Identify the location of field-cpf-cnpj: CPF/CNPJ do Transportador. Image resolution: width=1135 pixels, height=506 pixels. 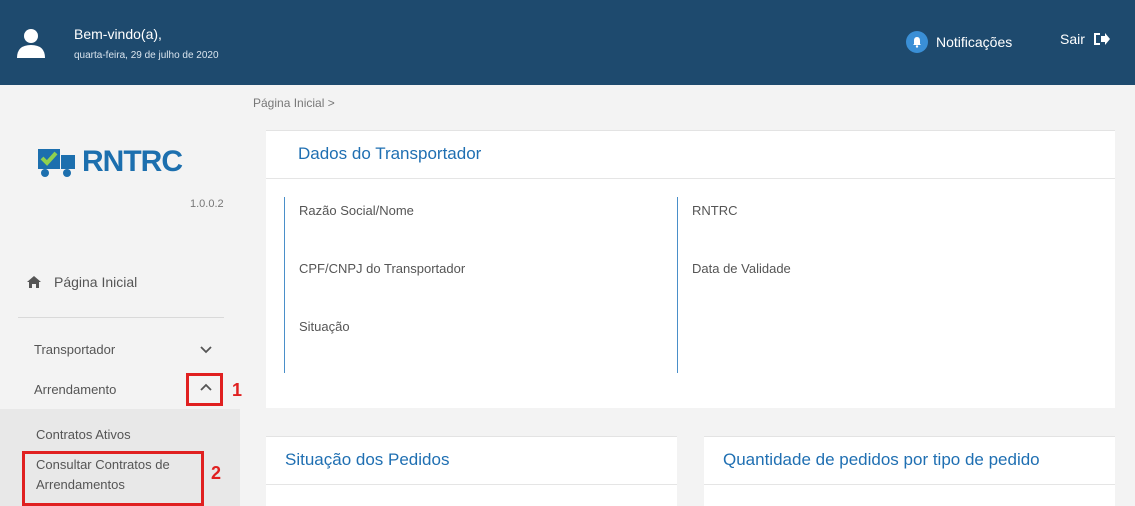
(382, 268).